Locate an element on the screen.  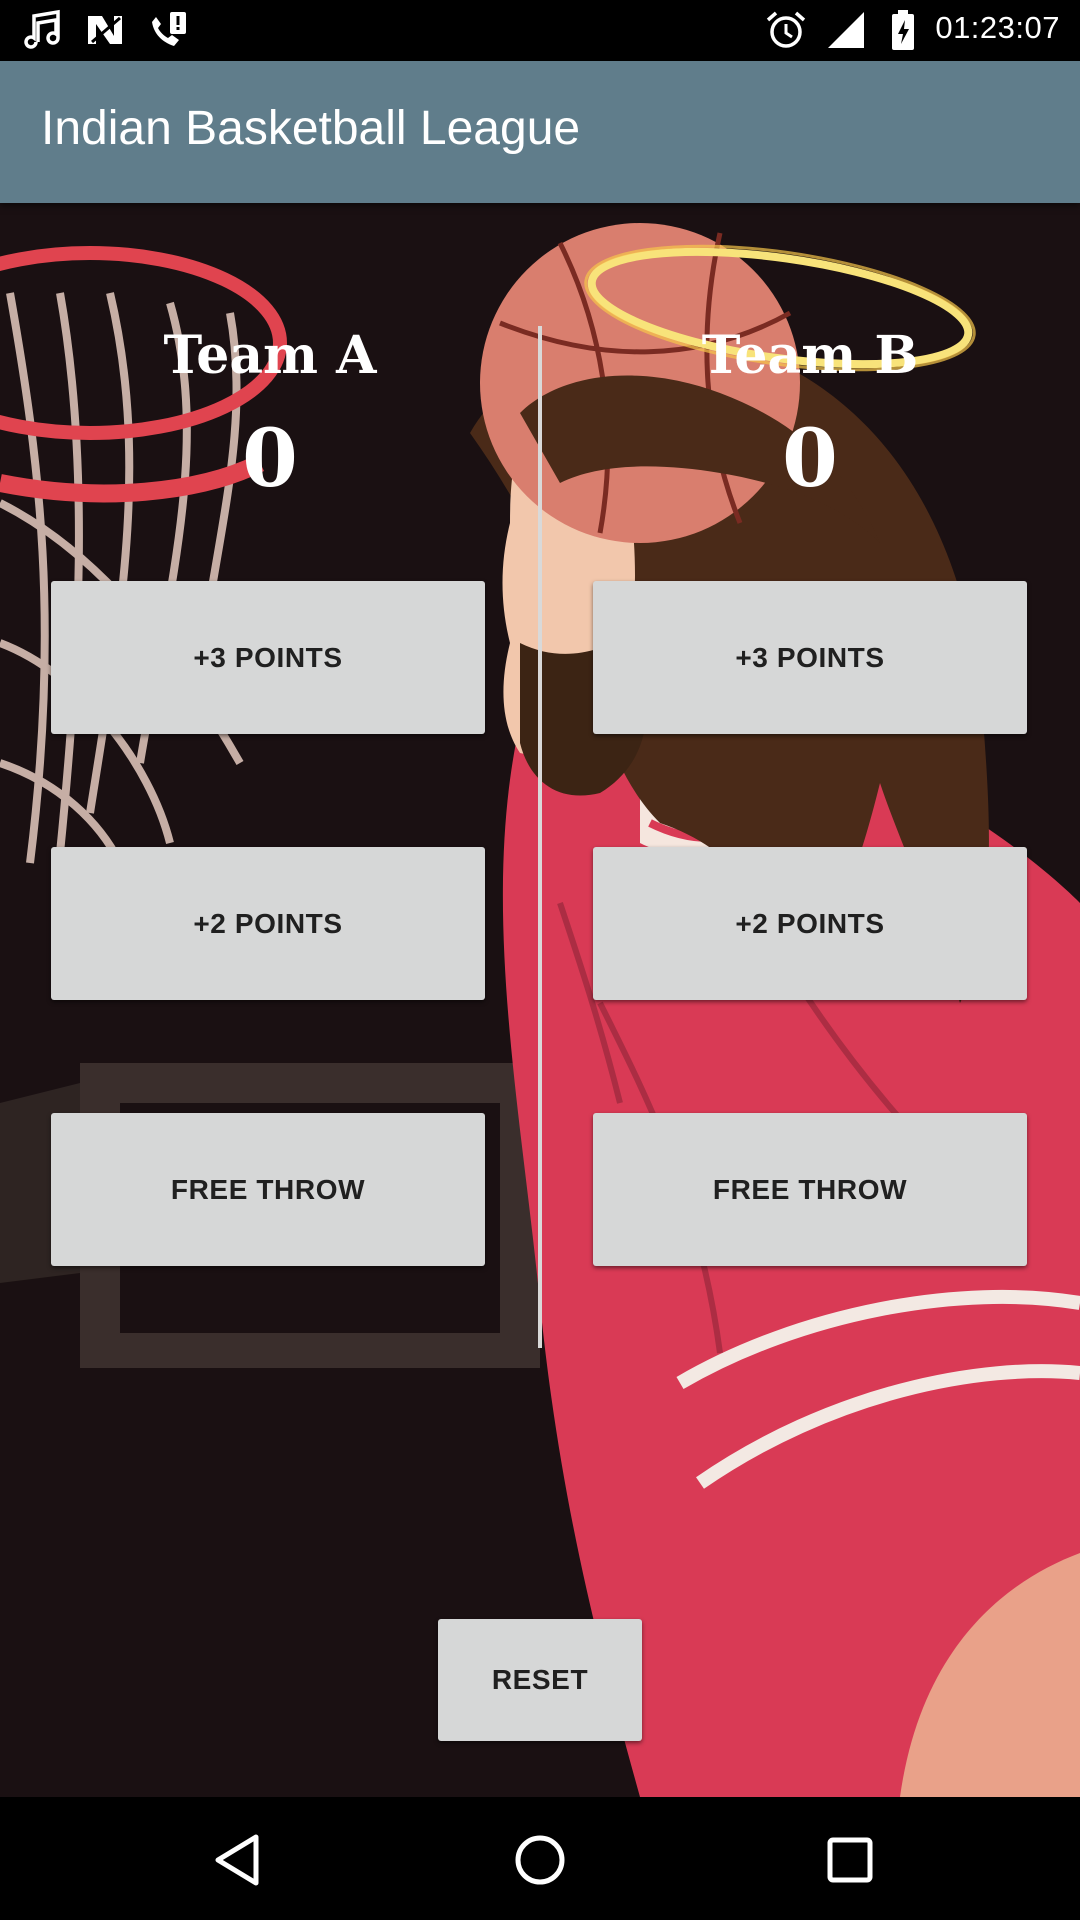
team-b-score: 0 is located at coordinates (810, 458).